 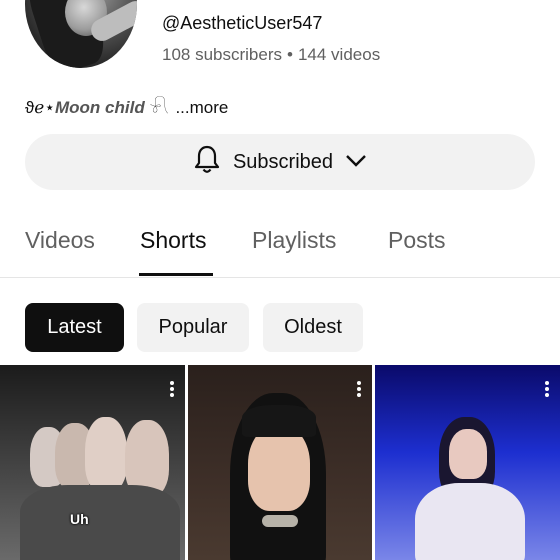 I want to click on bio-text: Moon child, so click(x=100, y=107).